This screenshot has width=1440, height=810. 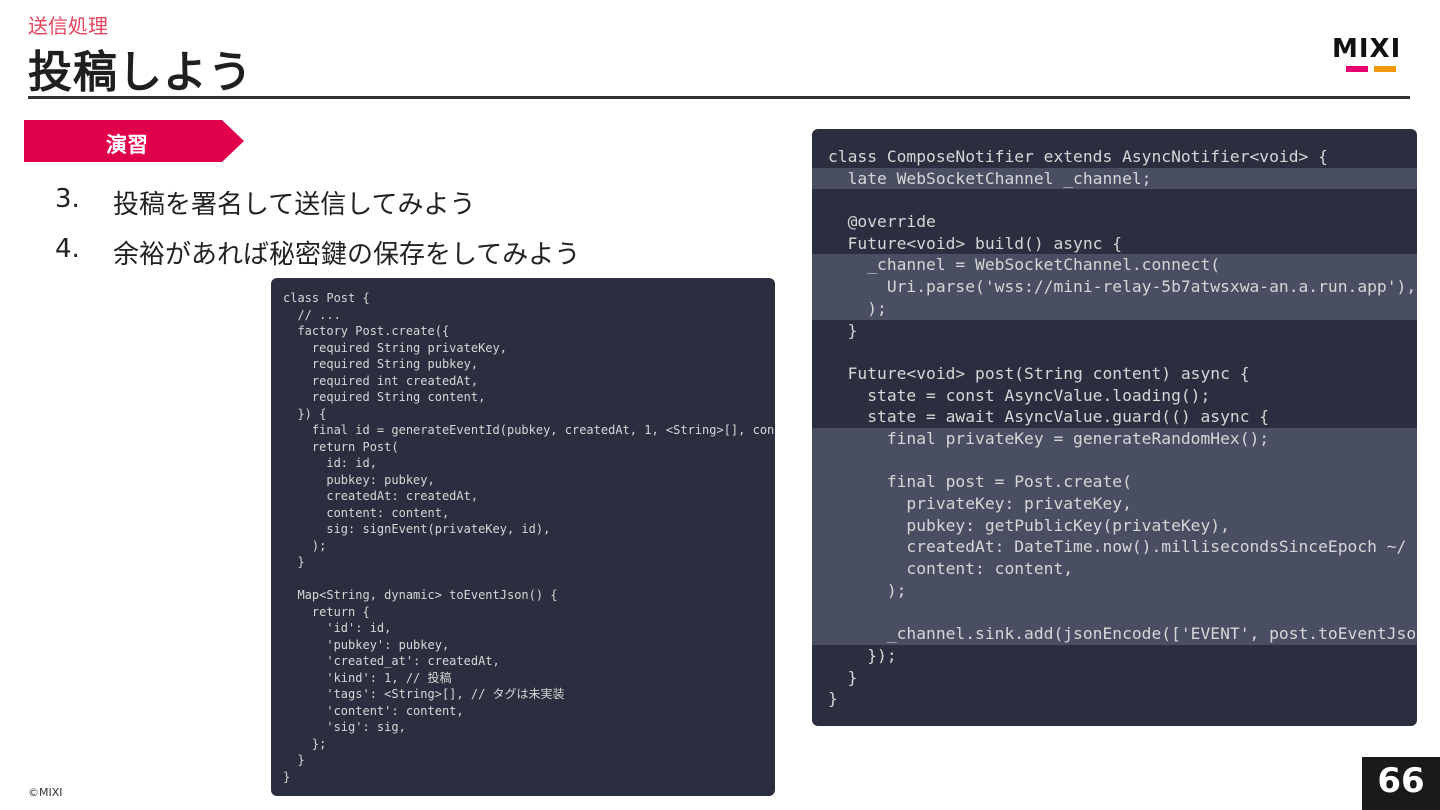 I want to click on mixi-logo: MIXI, so click(x=1372, y=56).